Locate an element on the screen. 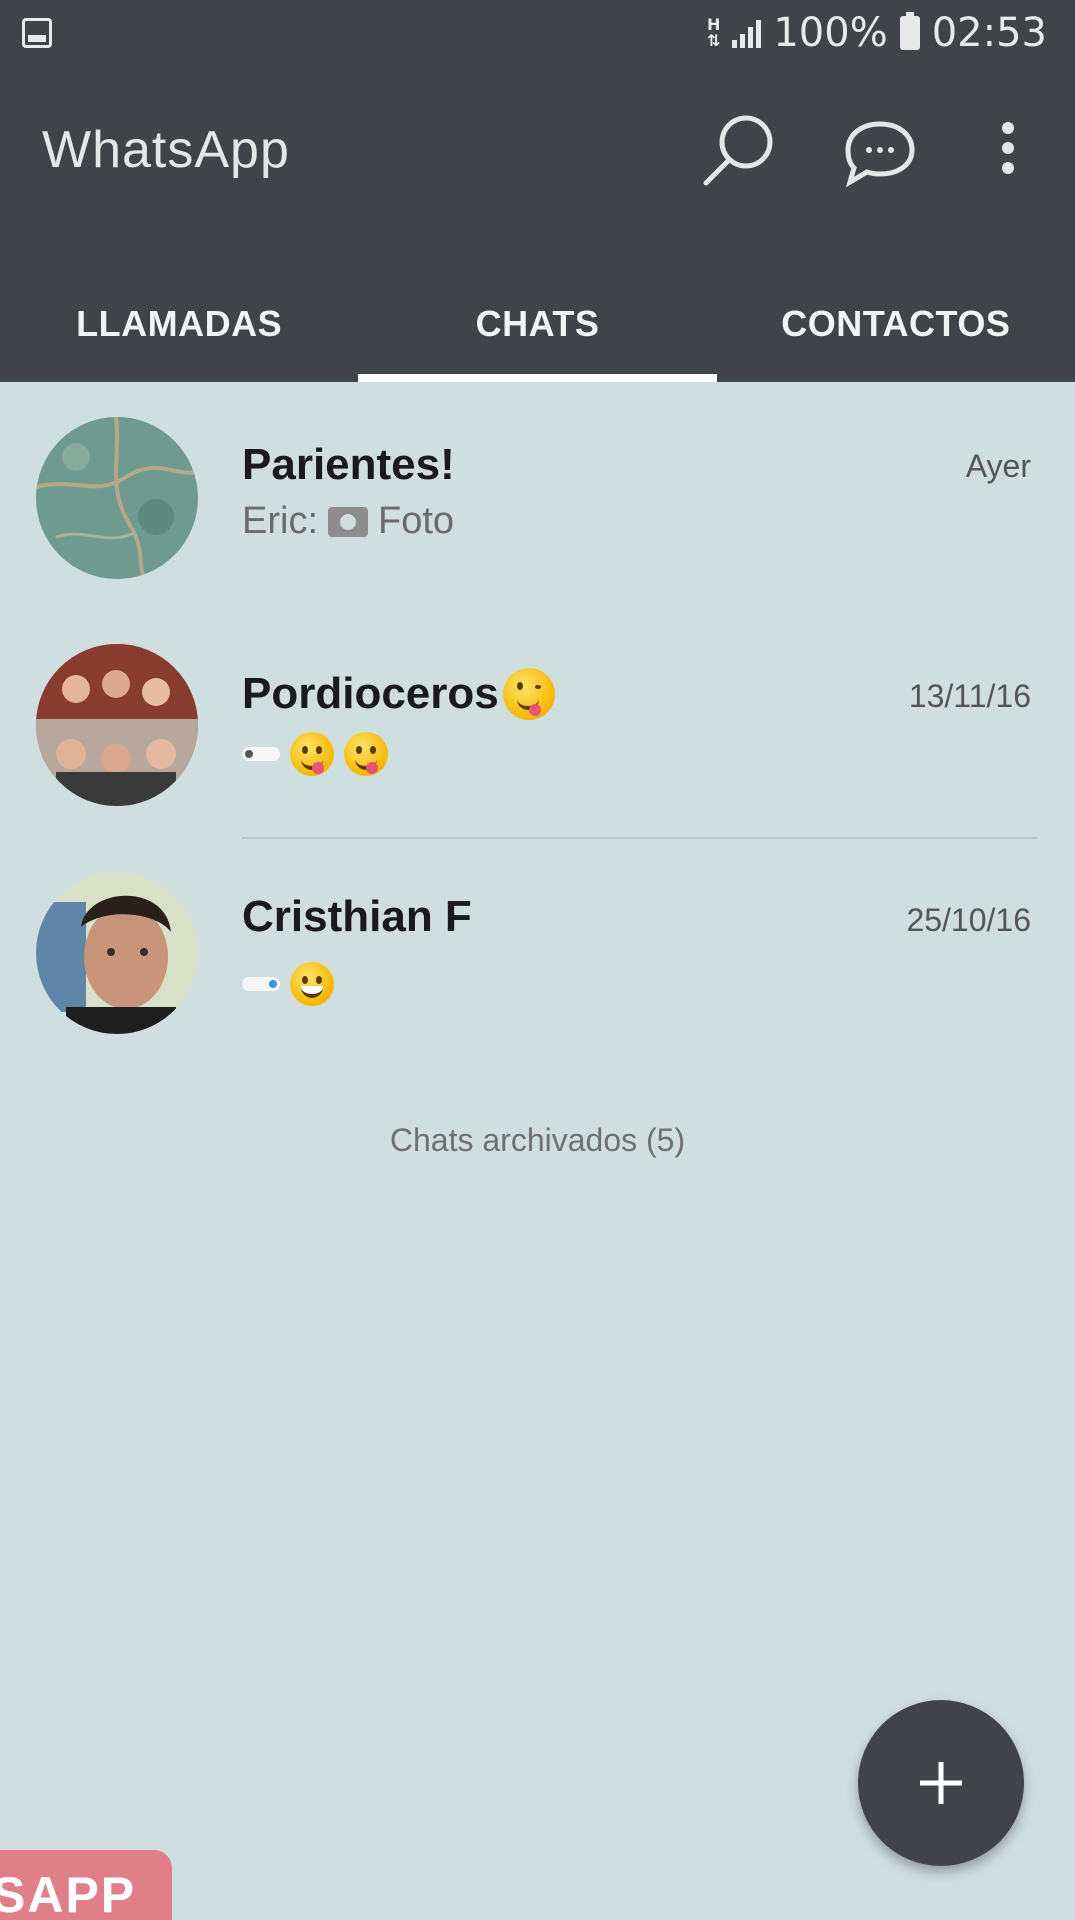 Image resolution: width=1075 pixels, height=1920 pixels. search-icon is located at coordinates (738, 150).